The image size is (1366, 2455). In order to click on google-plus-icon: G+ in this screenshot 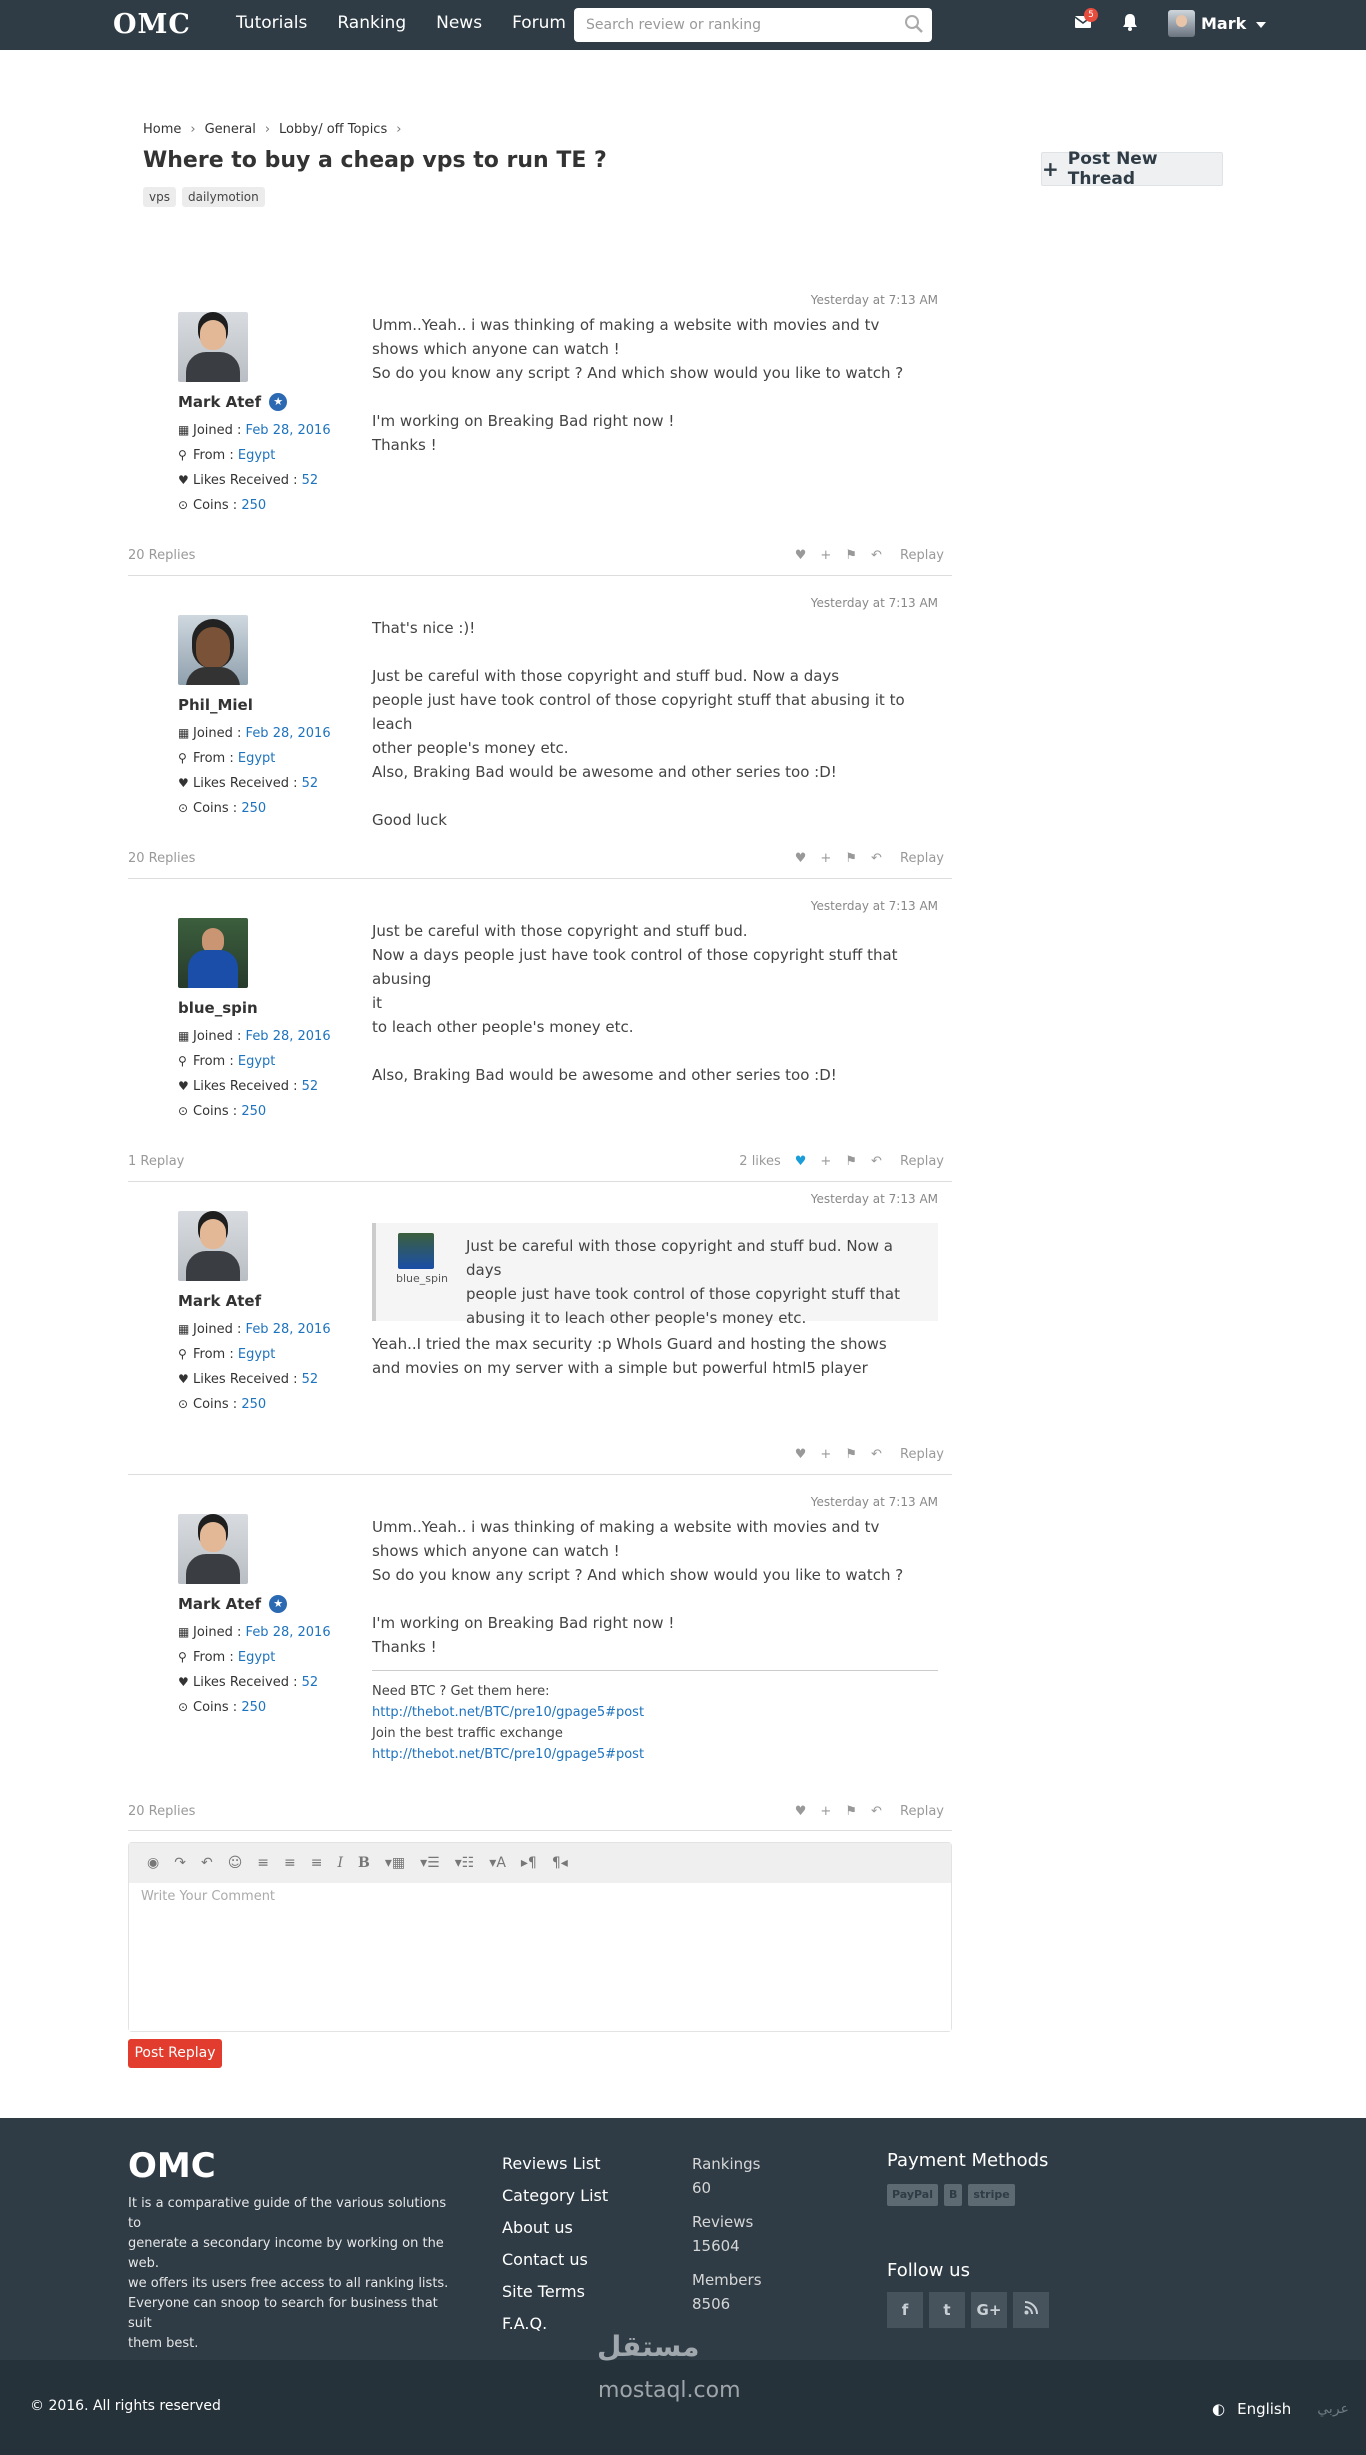, I will do `click(989, 2310)`.